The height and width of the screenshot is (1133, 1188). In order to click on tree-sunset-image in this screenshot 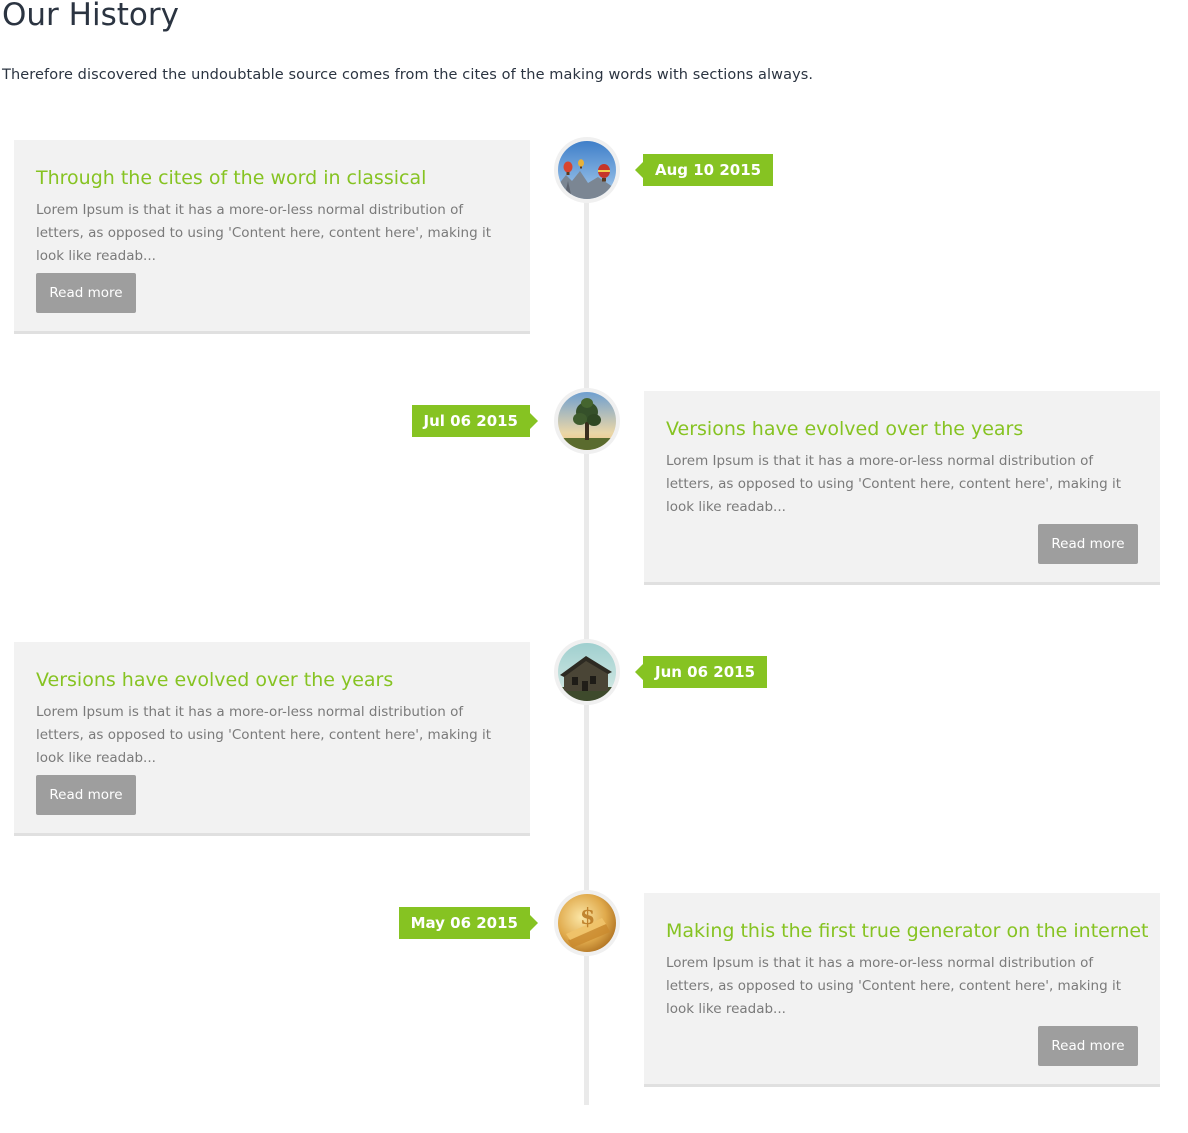, I will do `click(587, 421)`.